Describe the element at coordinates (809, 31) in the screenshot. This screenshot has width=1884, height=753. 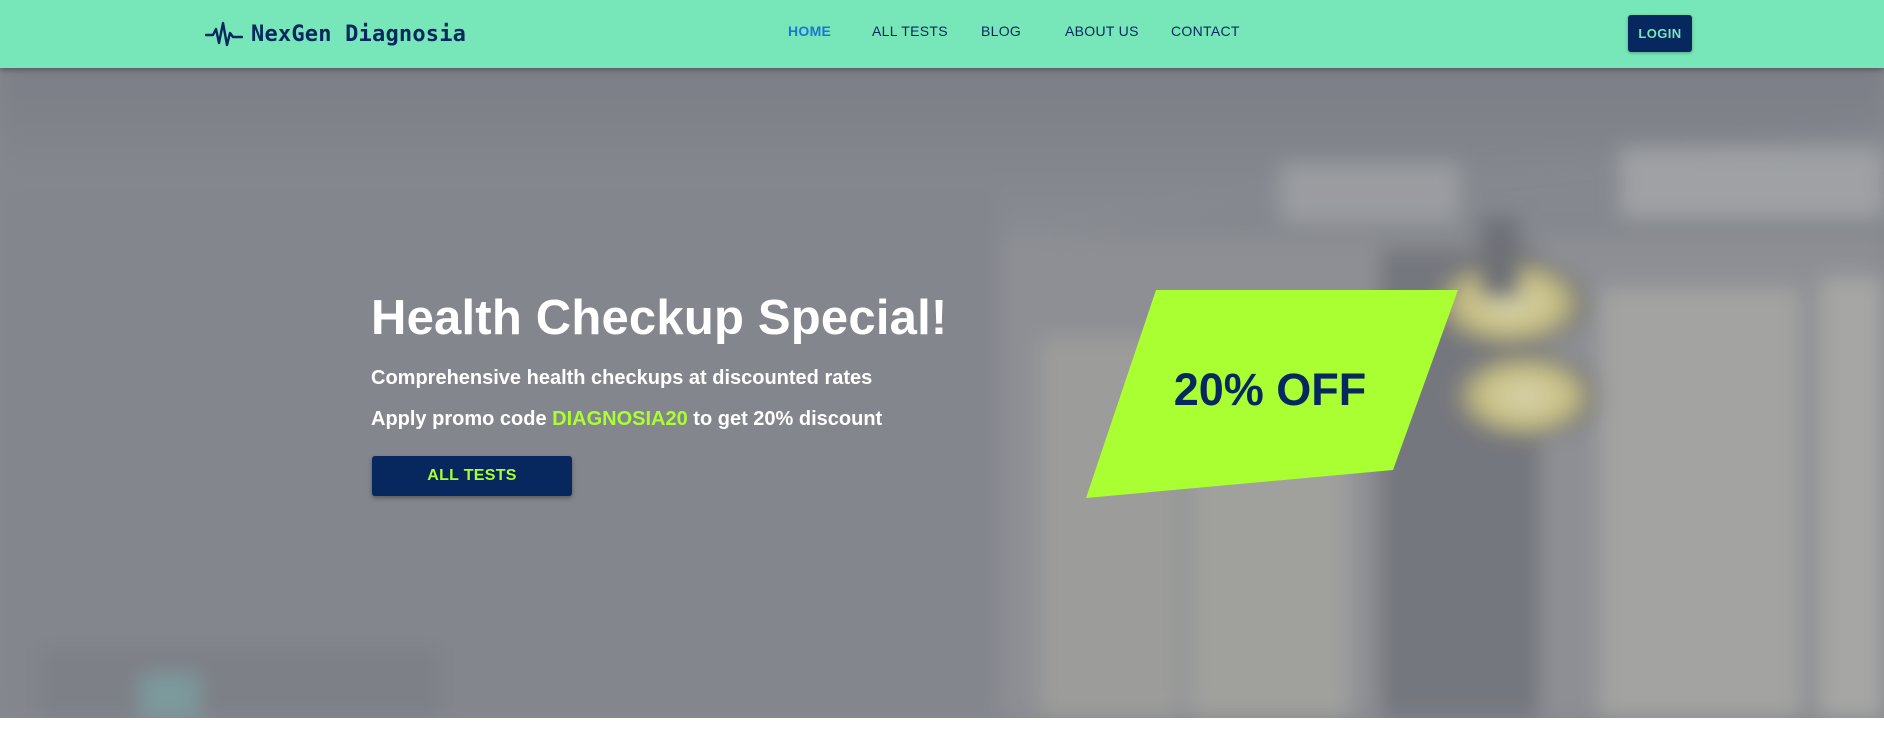
I see `nav-home: HOME` at that location.